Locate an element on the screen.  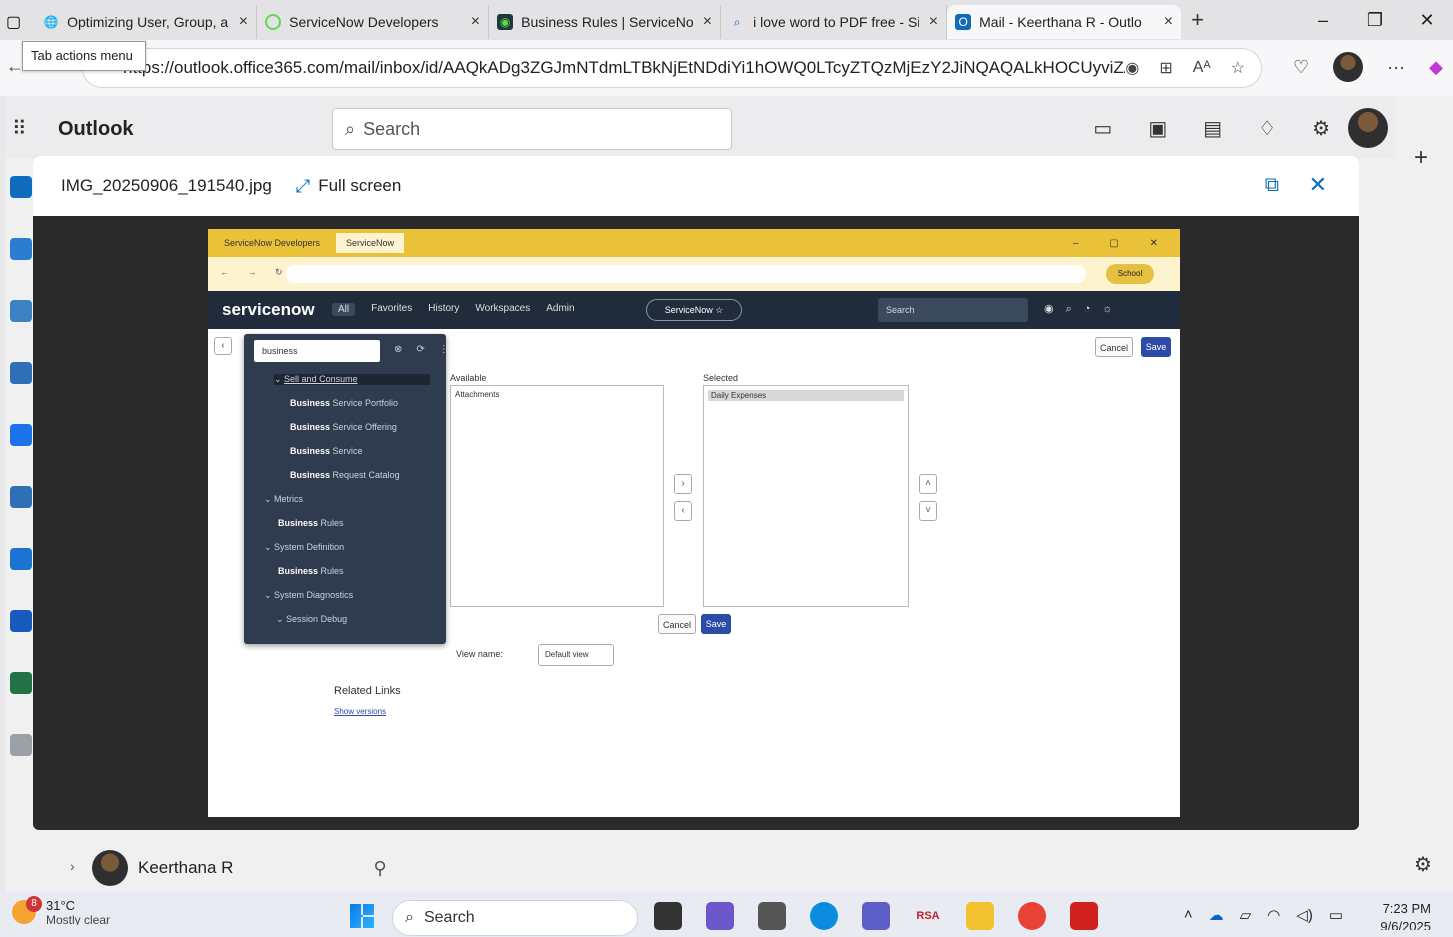
weather-widget: 8 31°C Mostly clear is located at coordinates (61, 910).